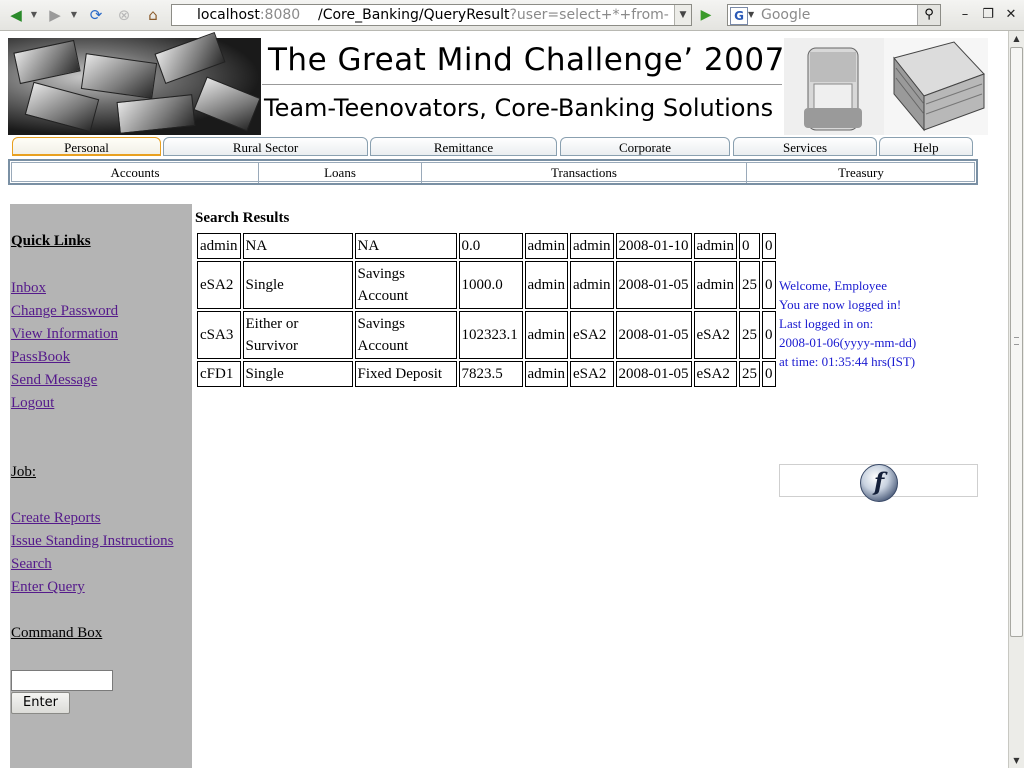 This screenshot has height=768, width=1024. I want to click on scroll-thumb, so click(1016, 342).